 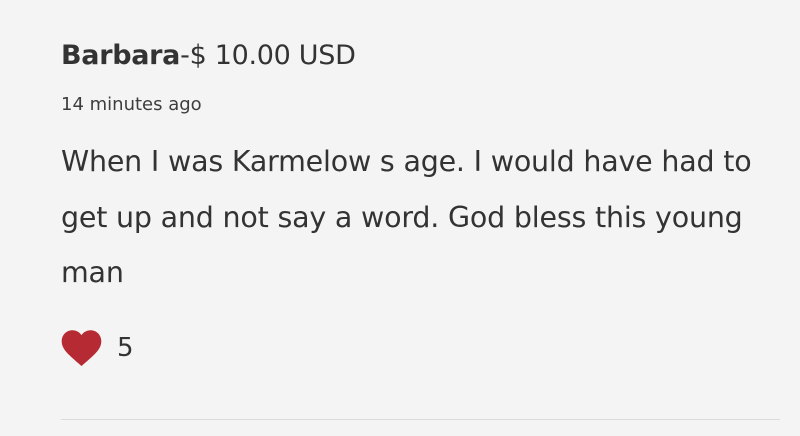 I want to click on like-count: 5, so click(x=125, y=348).